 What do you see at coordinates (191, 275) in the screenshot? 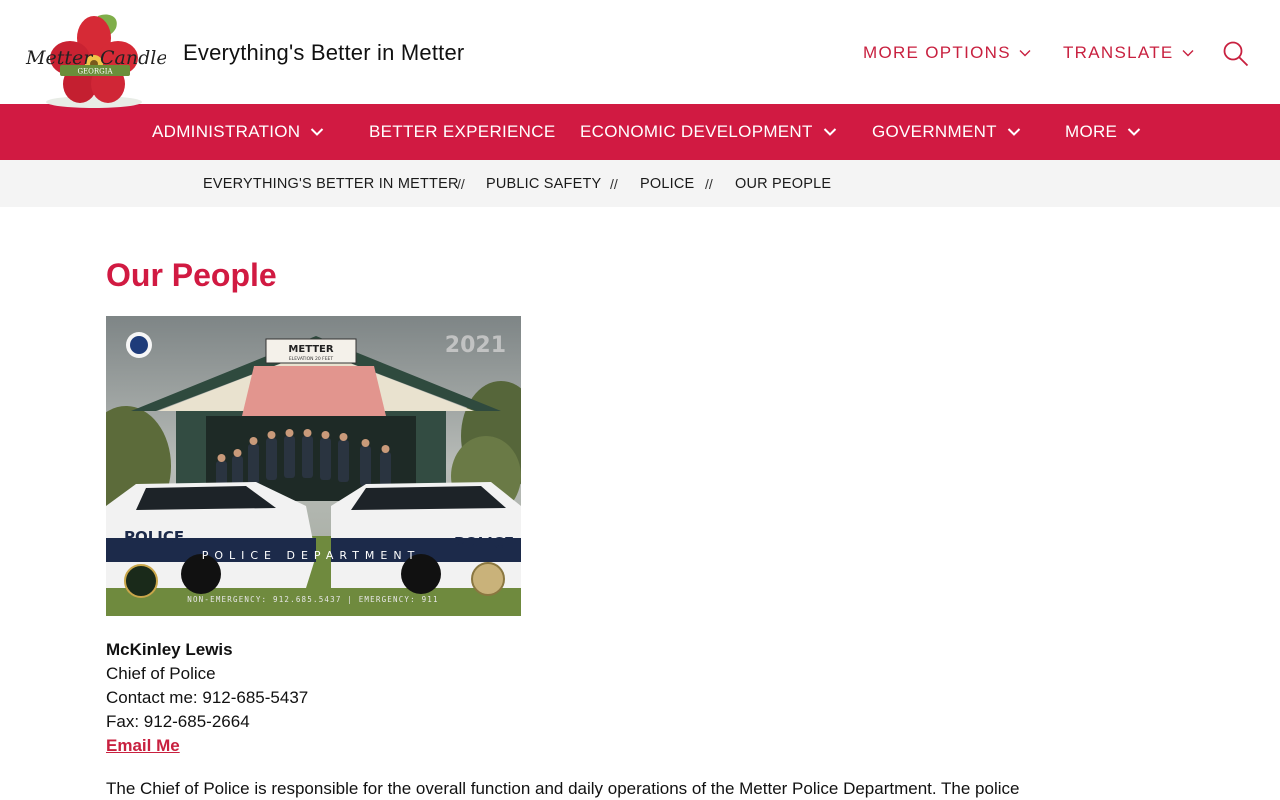
I see `page-title: Our People` at bounding box center [191, 275].